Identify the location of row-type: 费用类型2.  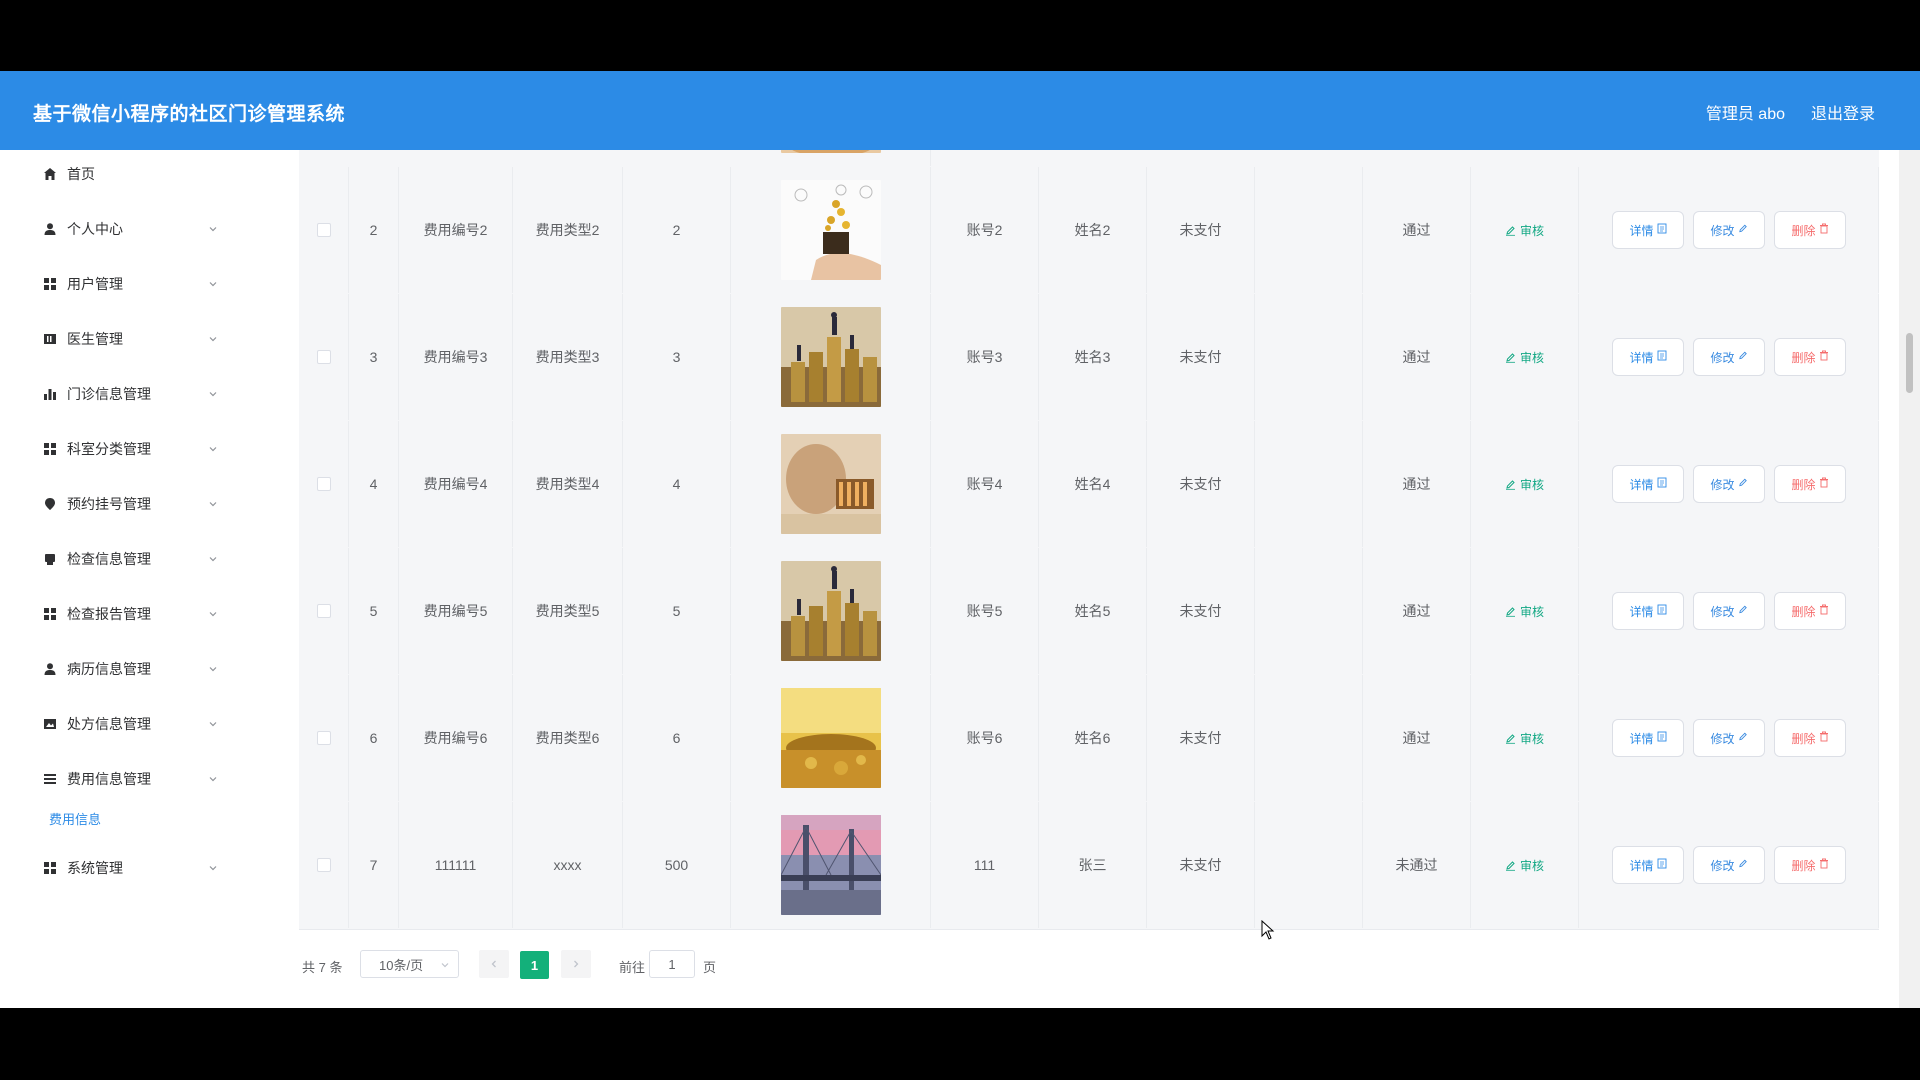
(568, 230).